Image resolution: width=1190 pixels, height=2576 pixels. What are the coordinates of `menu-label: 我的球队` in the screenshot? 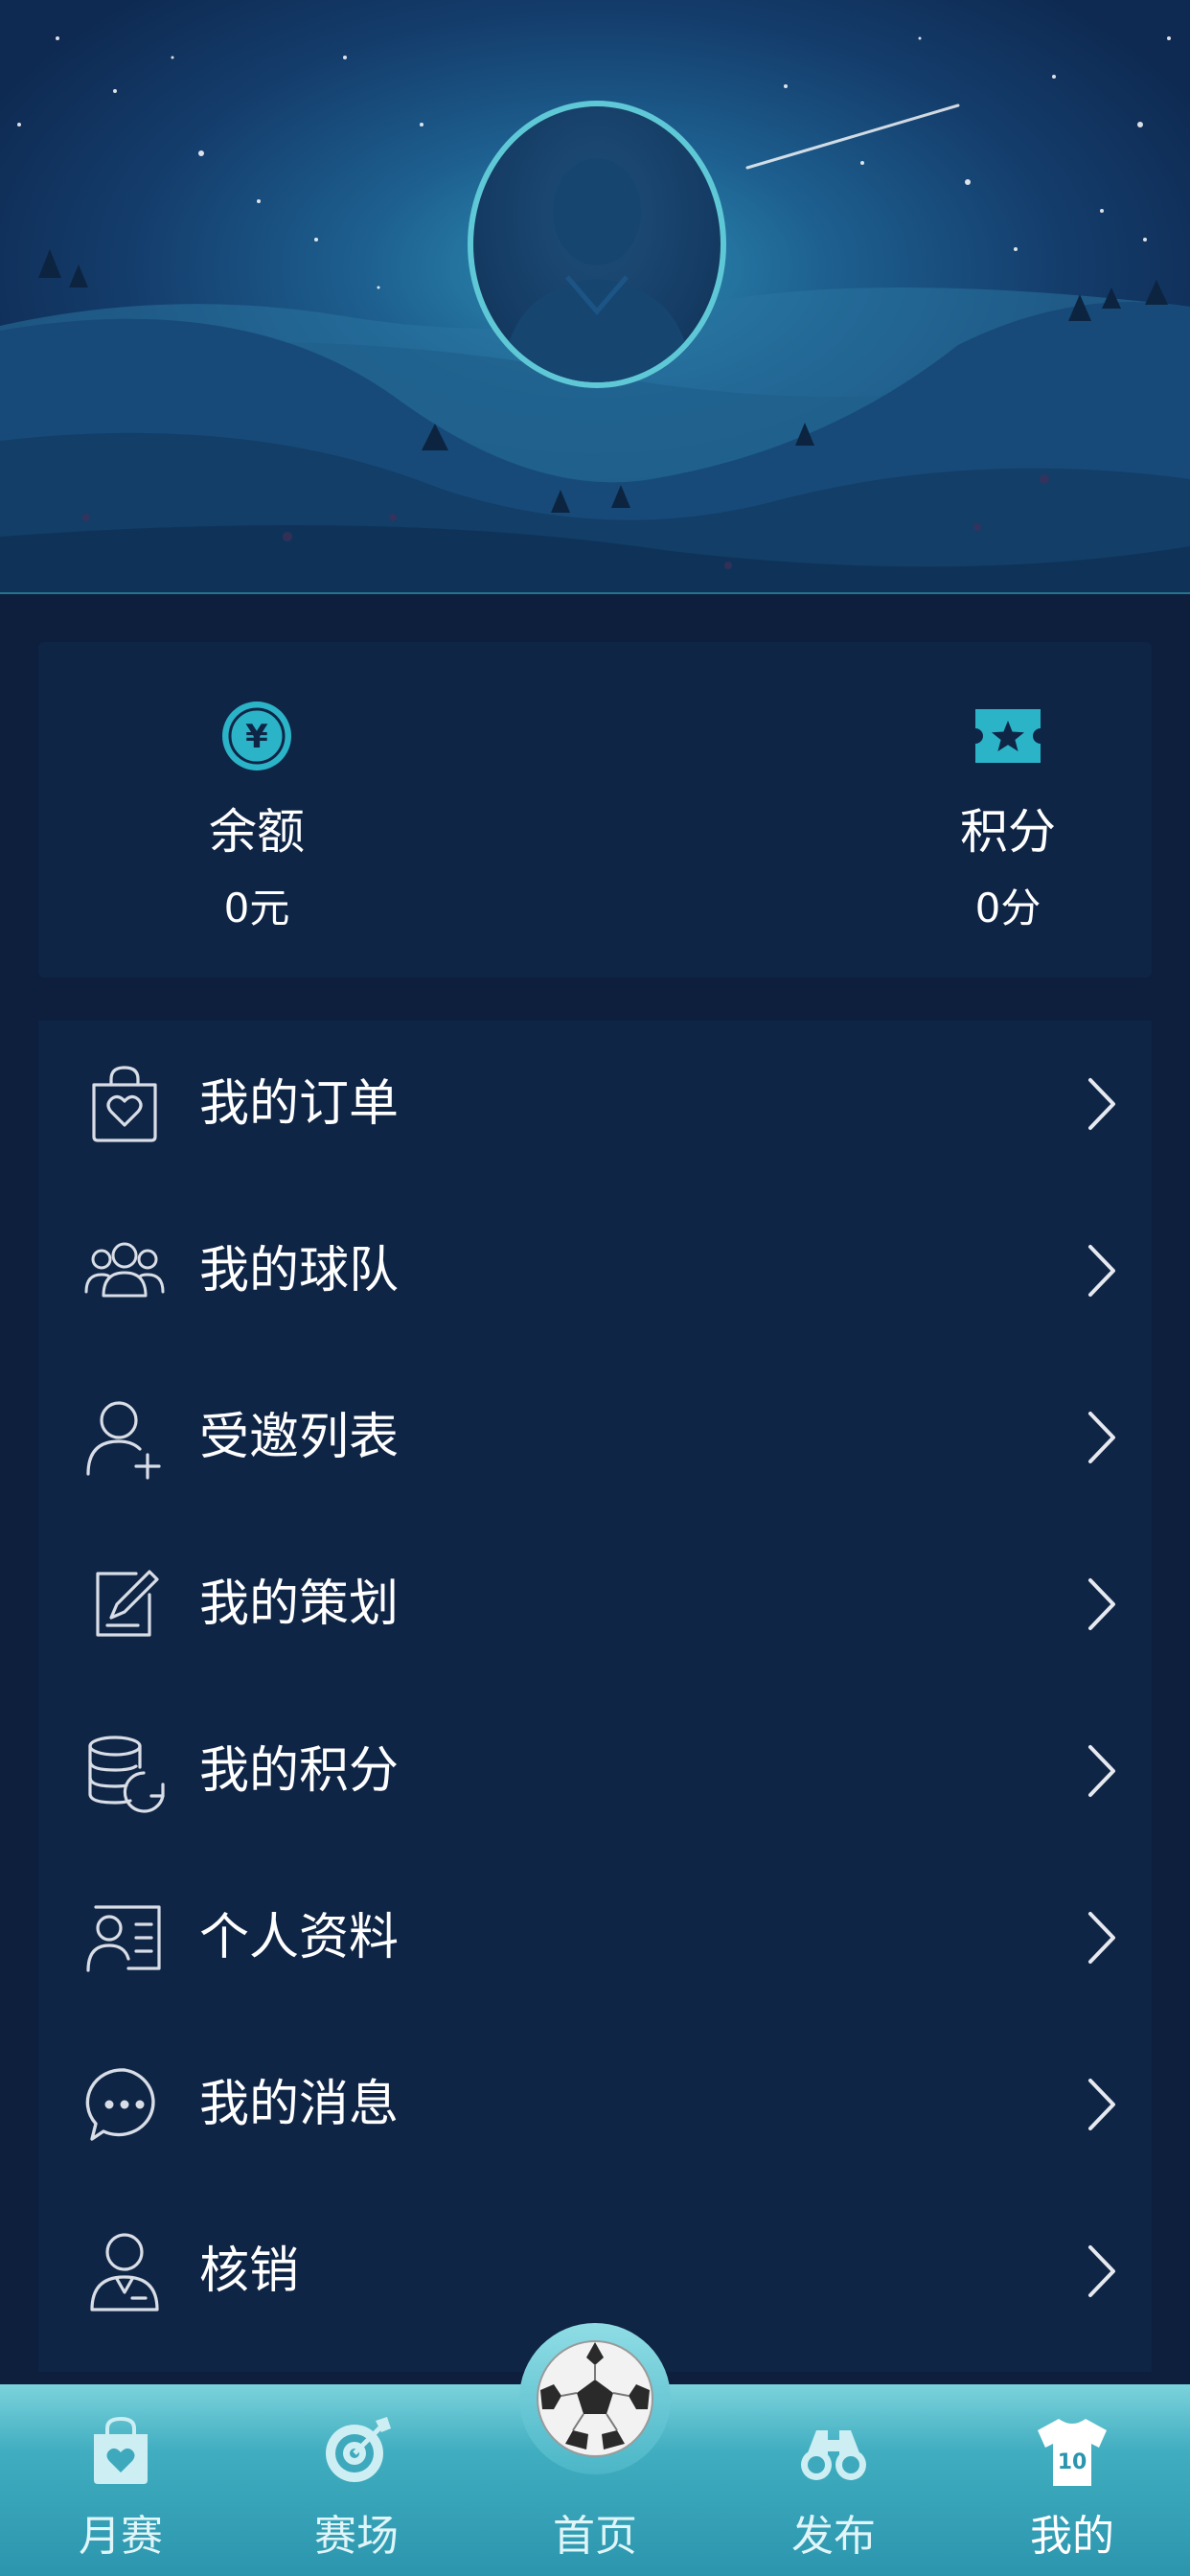 It's located at (300, 1271).